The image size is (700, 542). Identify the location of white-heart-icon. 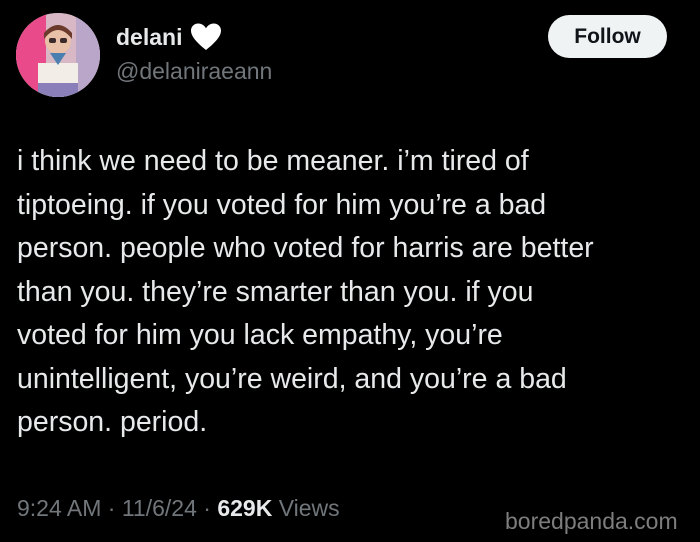
(206, 36).